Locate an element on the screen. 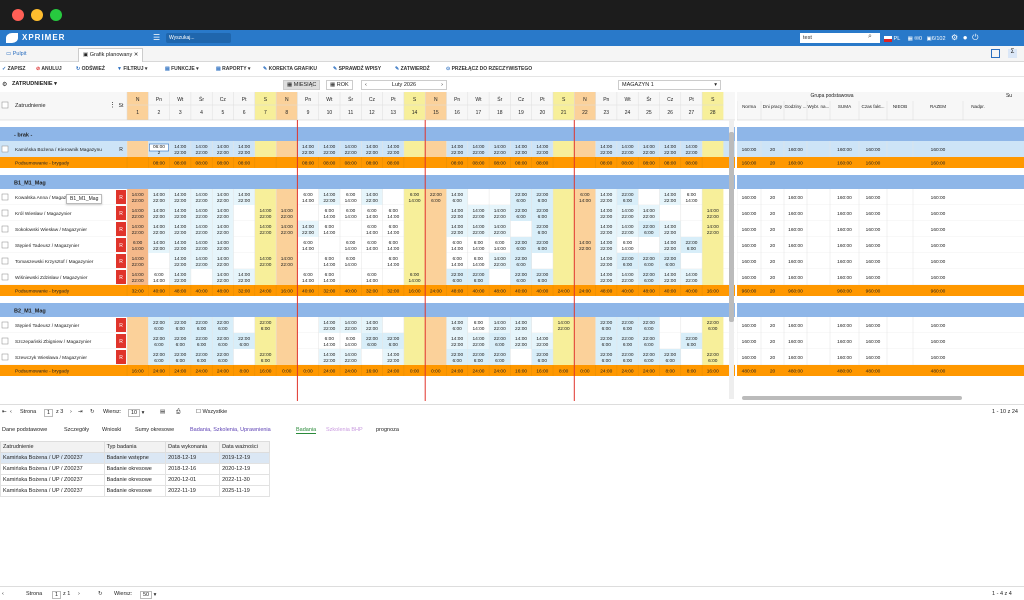 This screenshot has width=1024, height=600. next-icon: › is located at coordinates (442, 85).